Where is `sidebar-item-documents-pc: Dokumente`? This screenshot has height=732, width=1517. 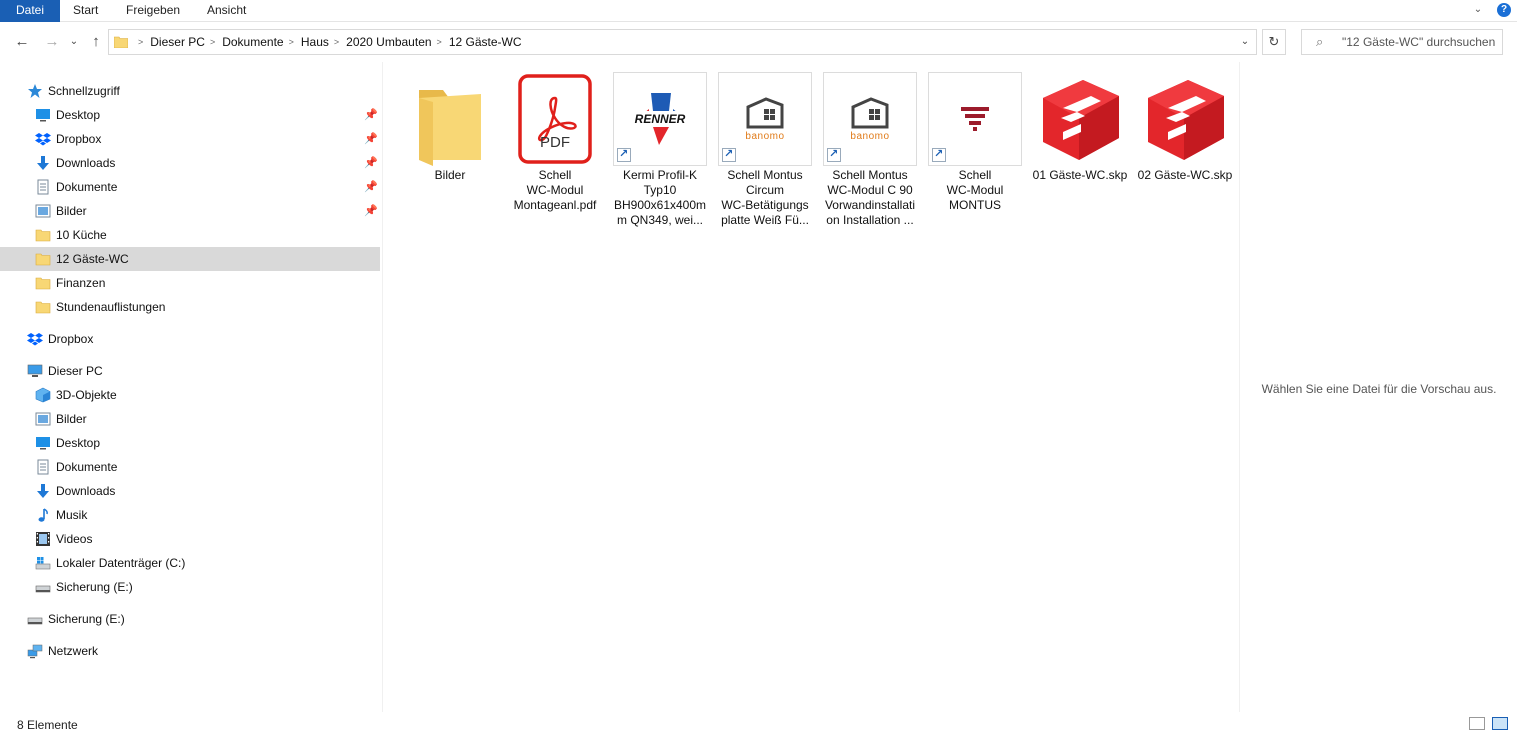
sidebar-item-documents-pc: Dokumente is located at coordinates (190, 467).